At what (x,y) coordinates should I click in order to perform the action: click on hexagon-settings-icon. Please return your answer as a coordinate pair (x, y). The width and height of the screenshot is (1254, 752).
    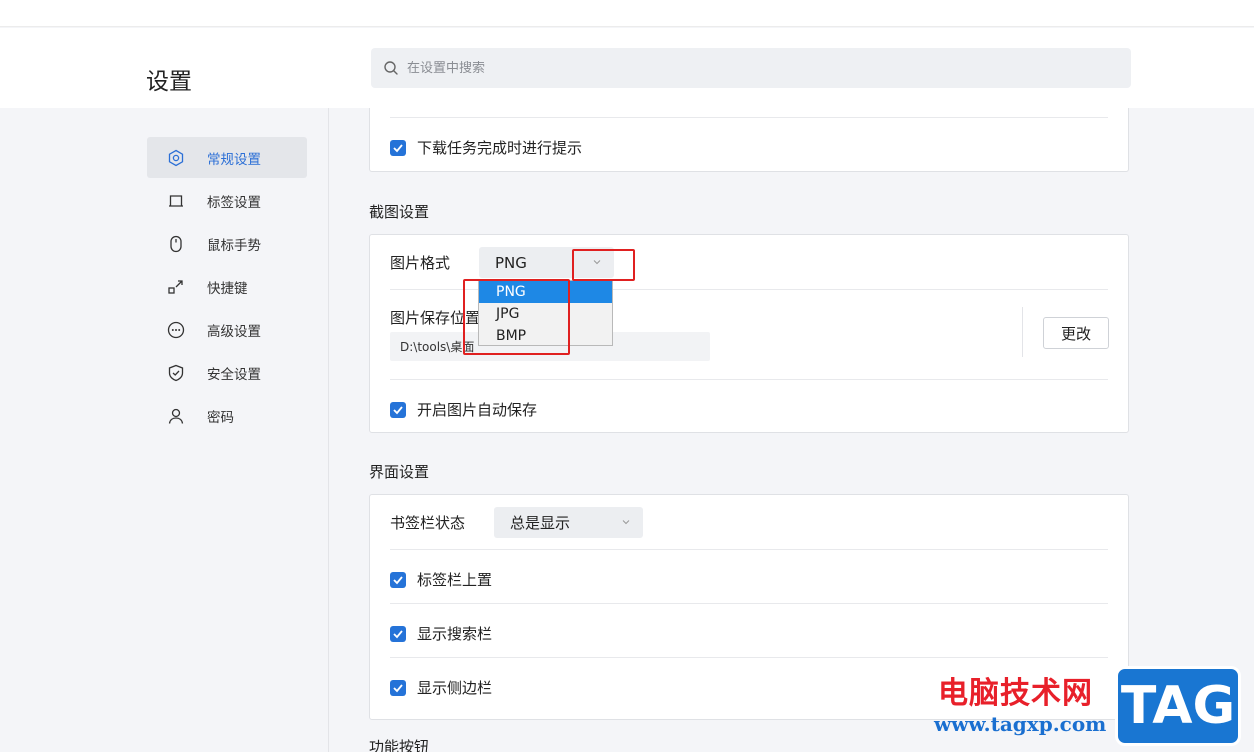
    Looking at the image, I should click on (176, 158).